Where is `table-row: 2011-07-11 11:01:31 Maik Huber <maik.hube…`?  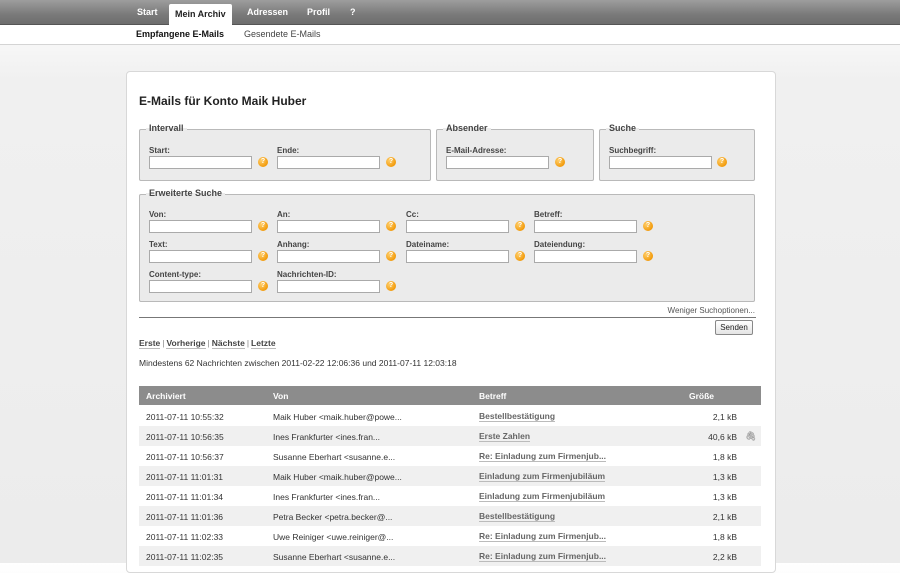 table-row: 2011-07-11 11:01:31 Maik Huber <maik.hube… is located at coordinates (450, 476).